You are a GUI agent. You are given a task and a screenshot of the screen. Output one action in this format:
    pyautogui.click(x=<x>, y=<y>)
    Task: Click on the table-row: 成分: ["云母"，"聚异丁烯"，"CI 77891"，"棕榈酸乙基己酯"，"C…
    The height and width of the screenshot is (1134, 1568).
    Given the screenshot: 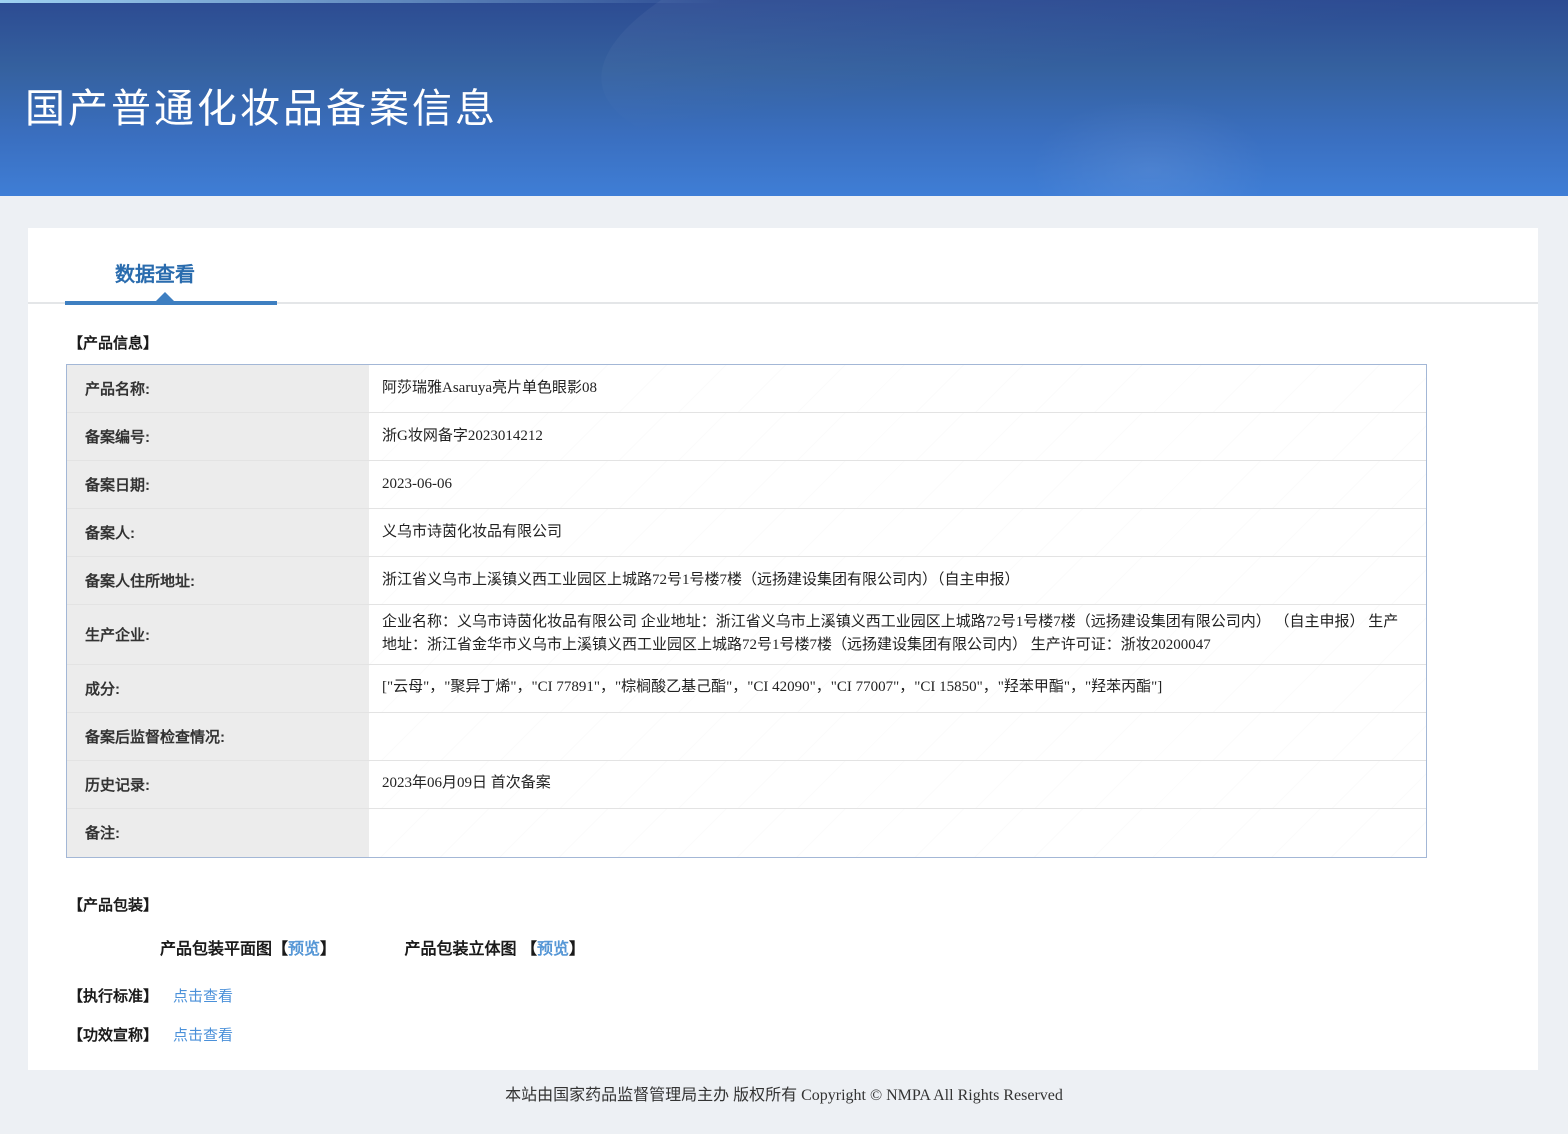 What is the action you would take?
    pyautogui.click(x=746, y=688)
    